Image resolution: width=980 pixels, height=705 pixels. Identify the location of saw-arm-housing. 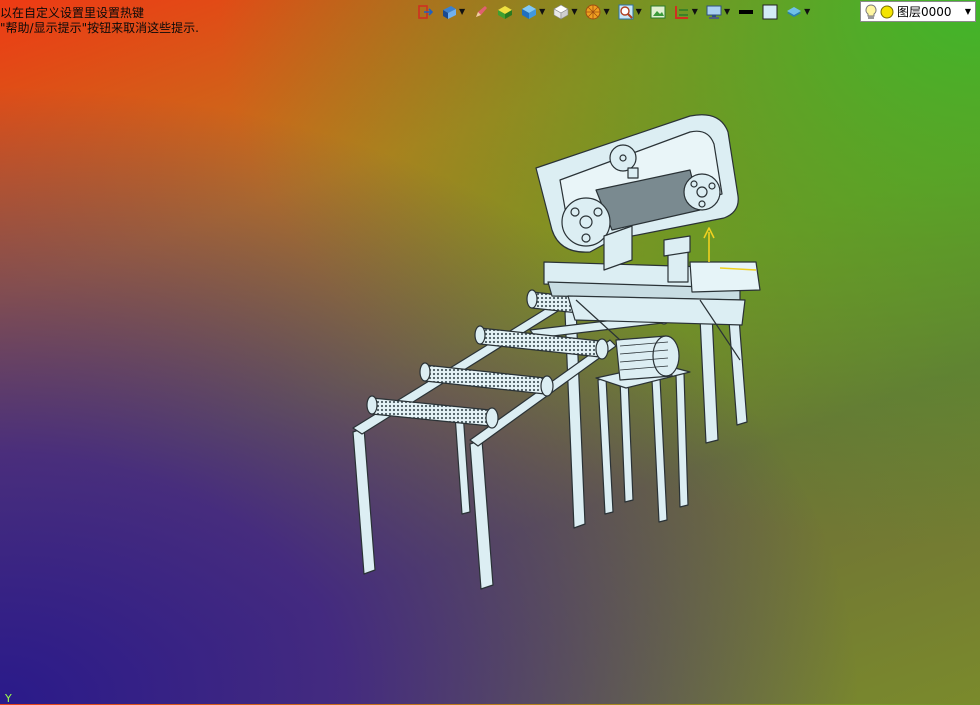
(637, 192).